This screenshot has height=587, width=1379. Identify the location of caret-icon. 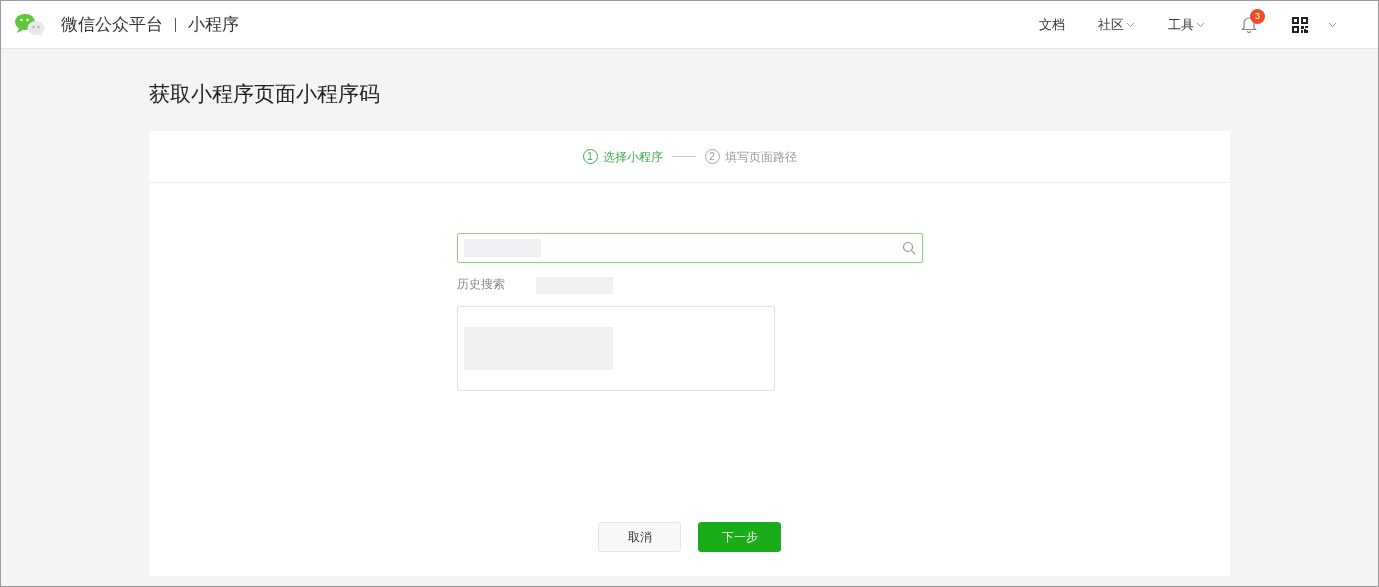
(1332, 24).